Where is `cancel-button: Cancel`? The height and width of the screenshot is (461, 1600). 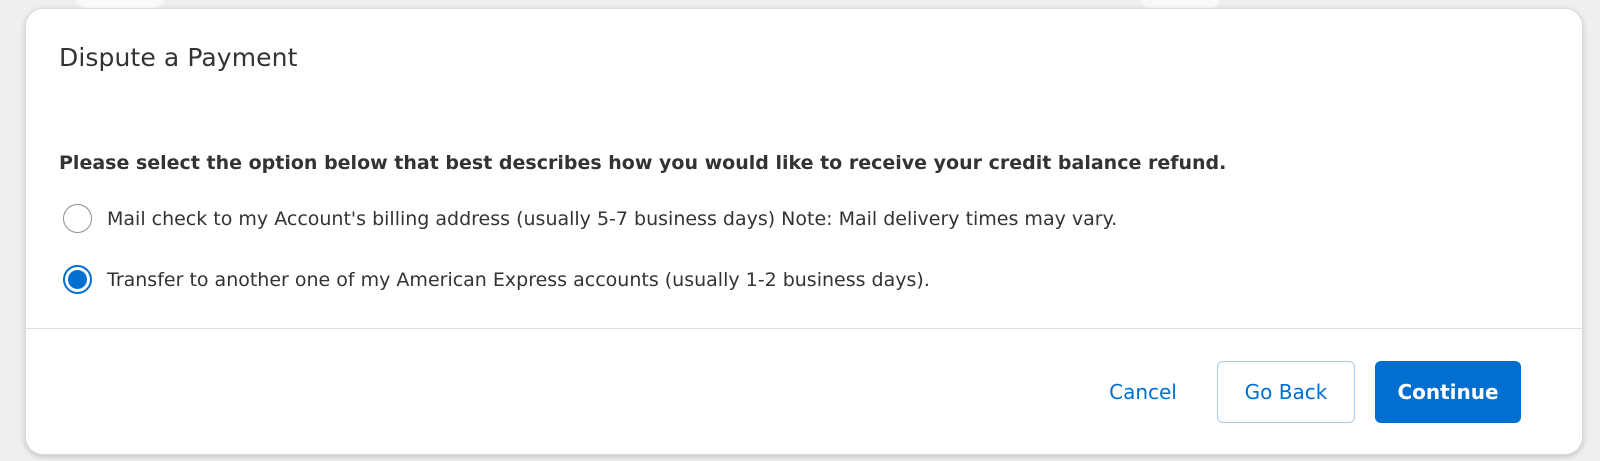
cancel-button: Cancel is located at coordinates (1143, 392).